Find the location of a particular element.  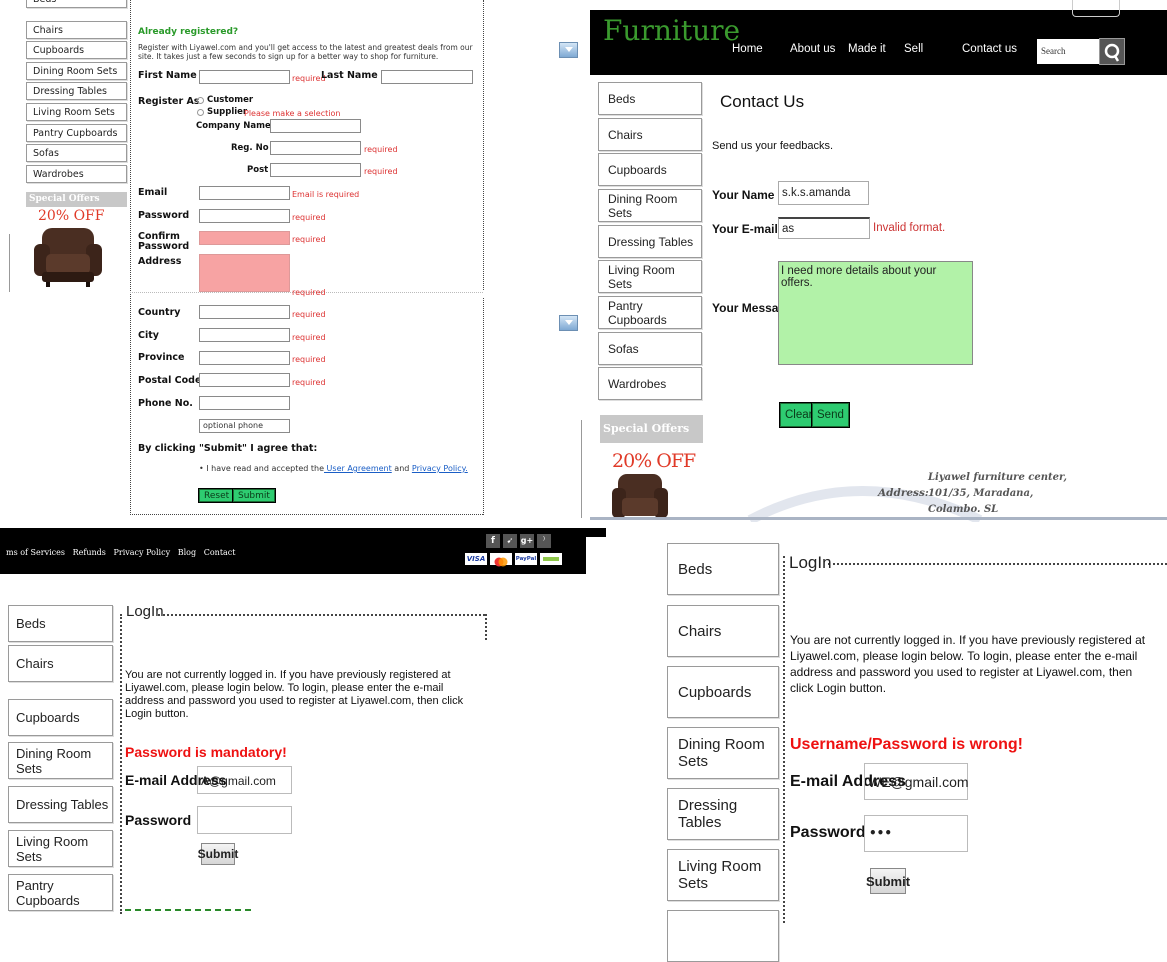

contact-subtitle: Send us your feedbacks. is located at coordinates (773, 146).